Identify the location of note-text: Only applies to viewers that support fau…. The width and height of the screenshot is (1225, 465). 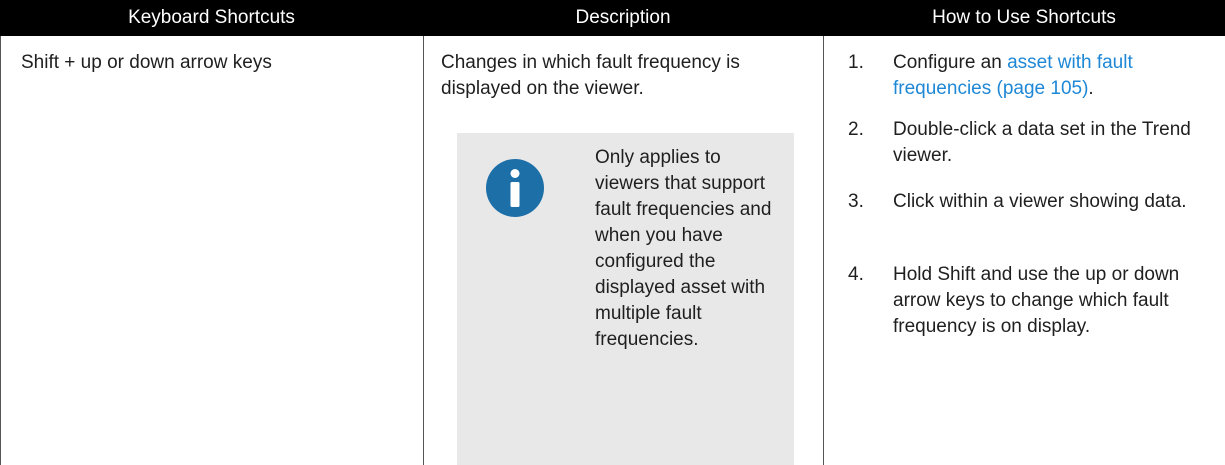
(683, 248).